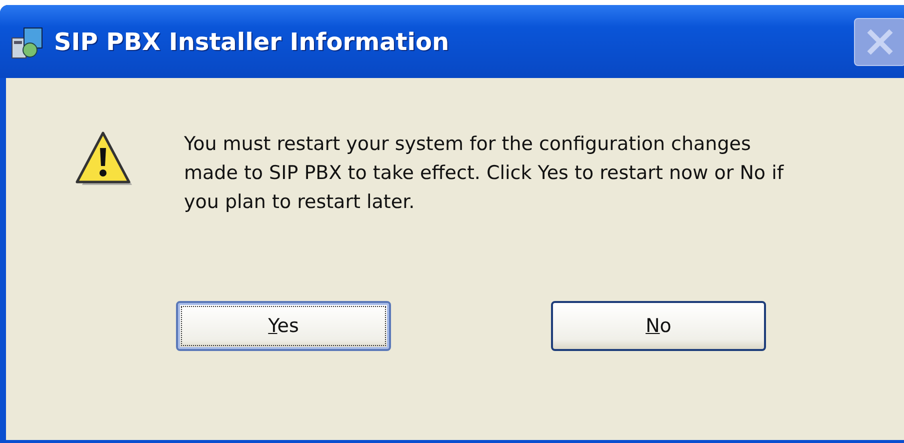 The height and width of the screenshot is (443, 904). What do you see at coordinates (484, 173) in the screenshot?
I see `message-text: You must restart your system for the configuration changes made to SIP PBX to take effect. Click Yes to restart now or No if you plan to restart later.` at bounding box center [484, 173].